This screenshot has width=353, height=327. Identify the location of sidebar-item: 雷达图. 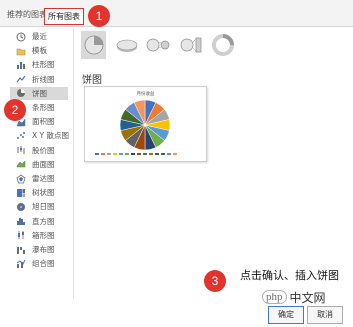
(39, 178).